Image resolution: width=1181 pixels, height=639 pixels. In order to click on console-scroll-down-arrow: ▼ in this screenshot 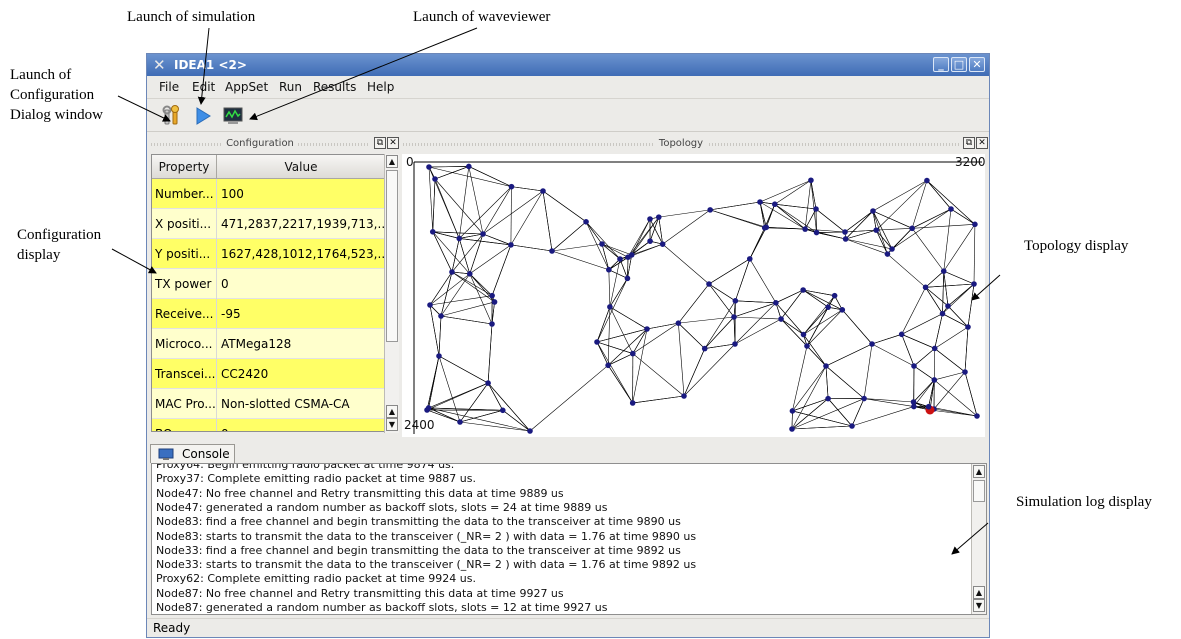, I will do `click(979, 605)`.